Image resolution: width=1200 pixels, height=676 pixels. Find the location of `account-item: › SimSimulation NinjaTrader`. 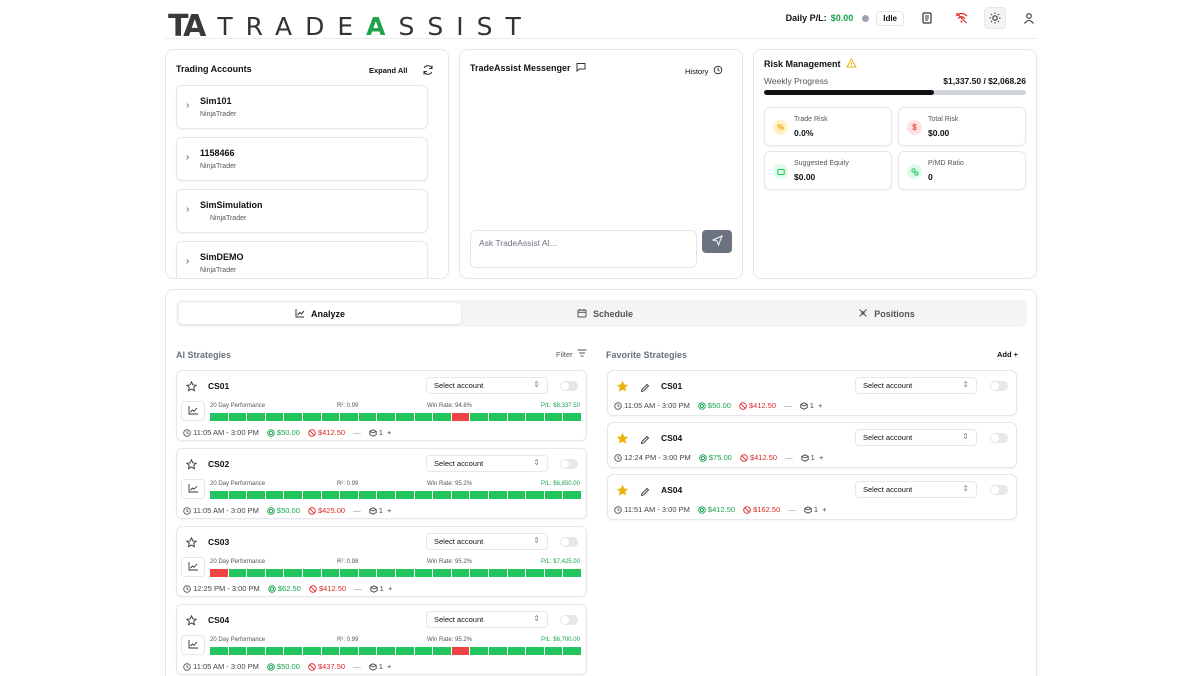

account-item: › SimSimulation NinjaTrader is located at coordinates (302, 211).